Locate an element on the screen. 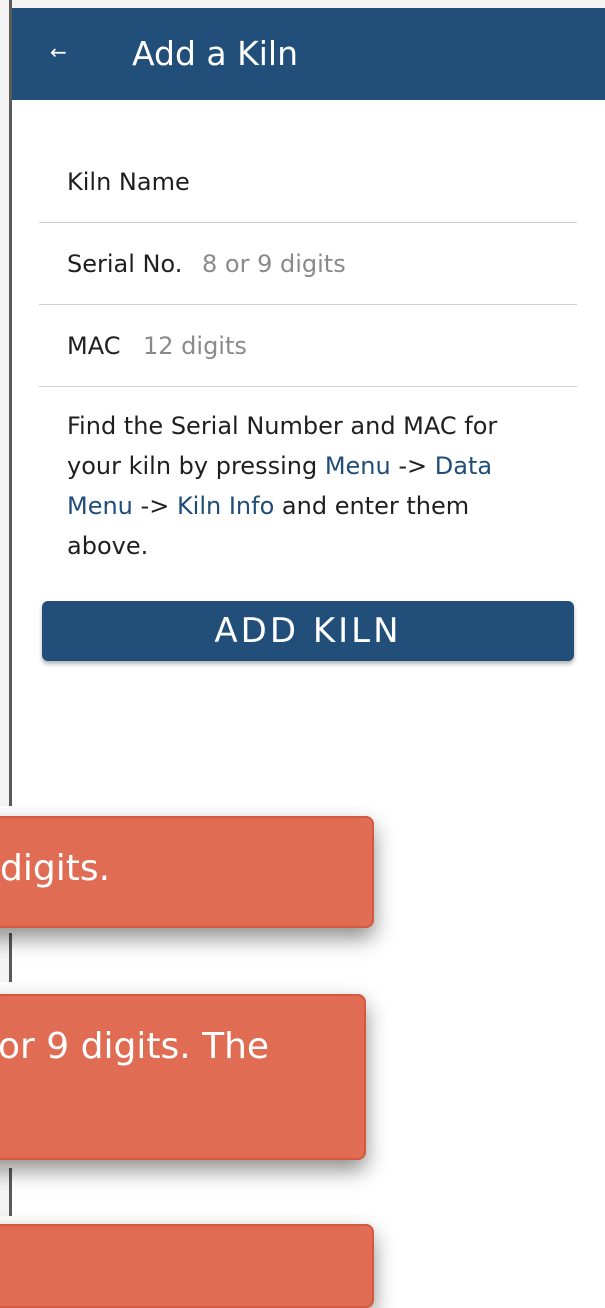 The height and width of the screenshot is (1308, 605). add-kiln-button: ADD KILN is located at coordinates (308, 631).